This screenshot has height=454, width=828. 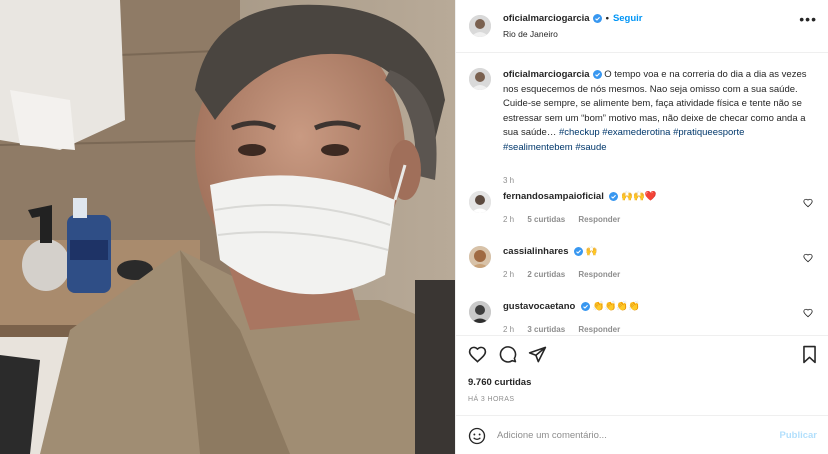 What do you see at coordinates (708, 132) in the screenshot?
I see `hashtag-link: #pratiqueesporte` at bounding box center [708, 132].